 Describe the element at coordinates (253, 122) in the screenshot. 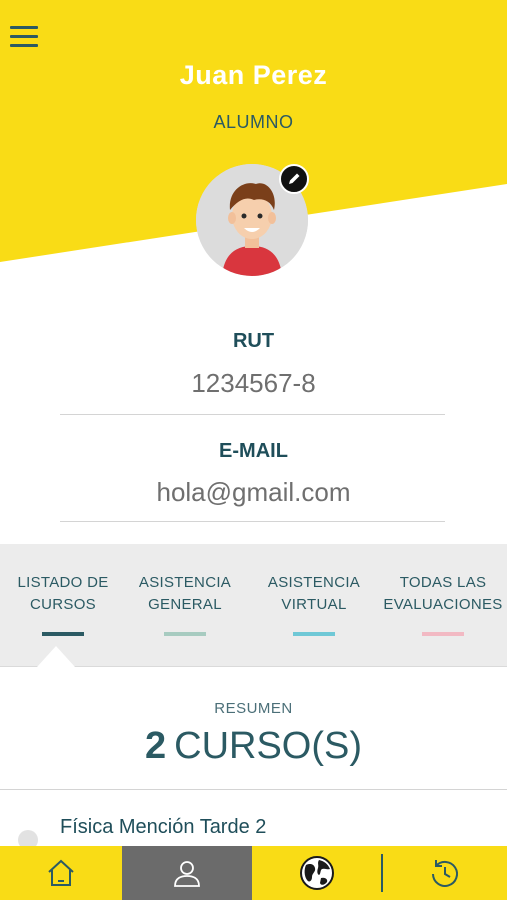

I see `profile-role: ALUMNO` at that location.